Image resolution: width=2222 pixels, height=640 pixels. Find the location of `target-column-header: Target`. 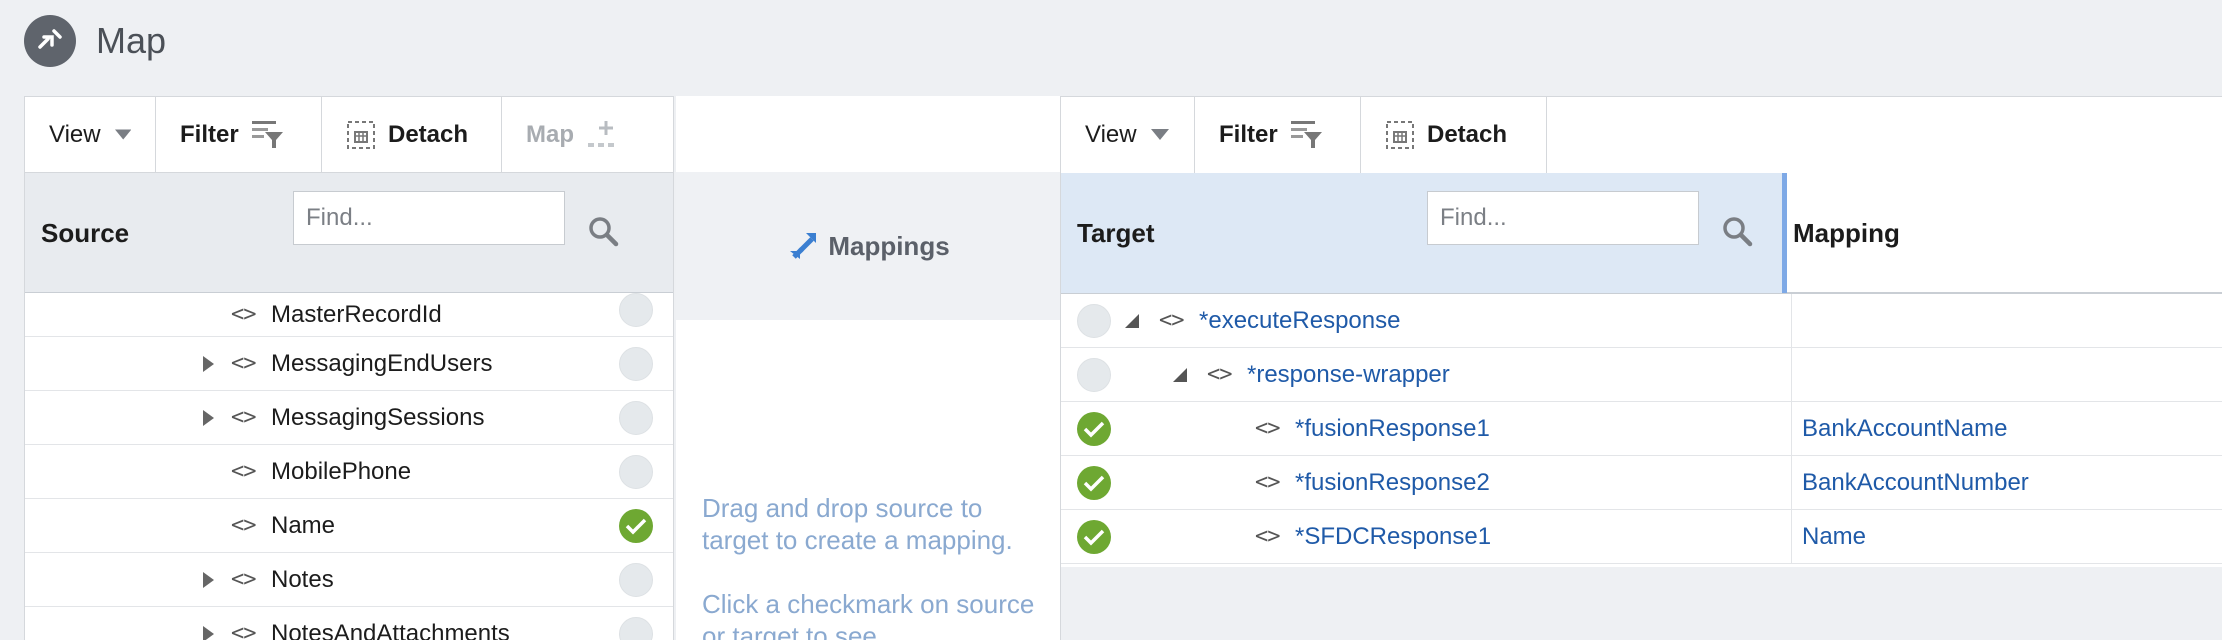

target-column-header: Target is located at coordinates (1424, 233).